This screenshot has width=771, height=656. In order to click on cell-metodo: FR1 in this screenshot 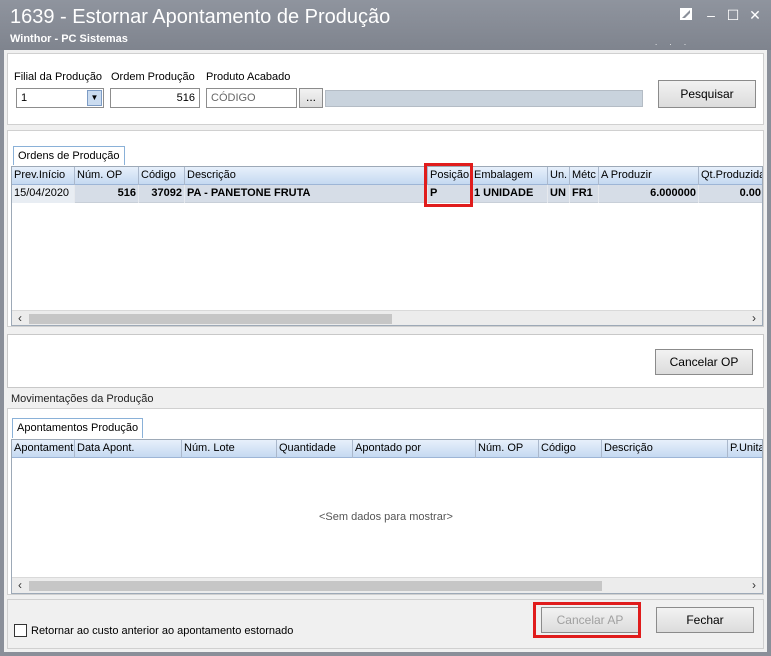, I will do `click(584, 194)`.